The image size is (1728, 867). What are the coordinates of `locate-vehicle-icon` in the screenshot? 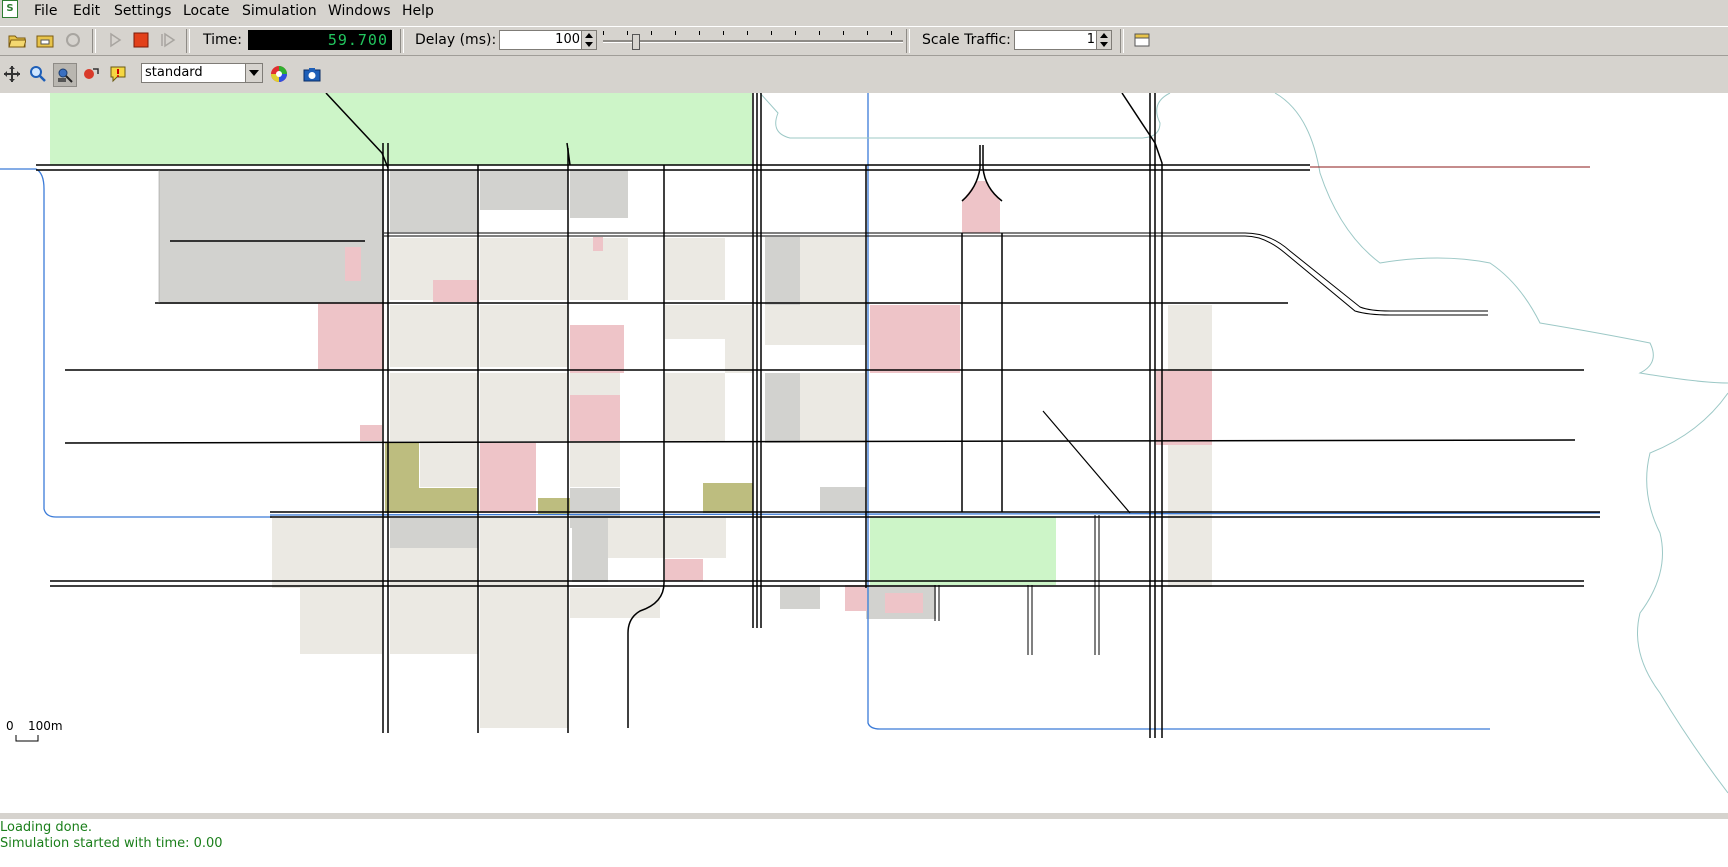 It's located at (65, 75).